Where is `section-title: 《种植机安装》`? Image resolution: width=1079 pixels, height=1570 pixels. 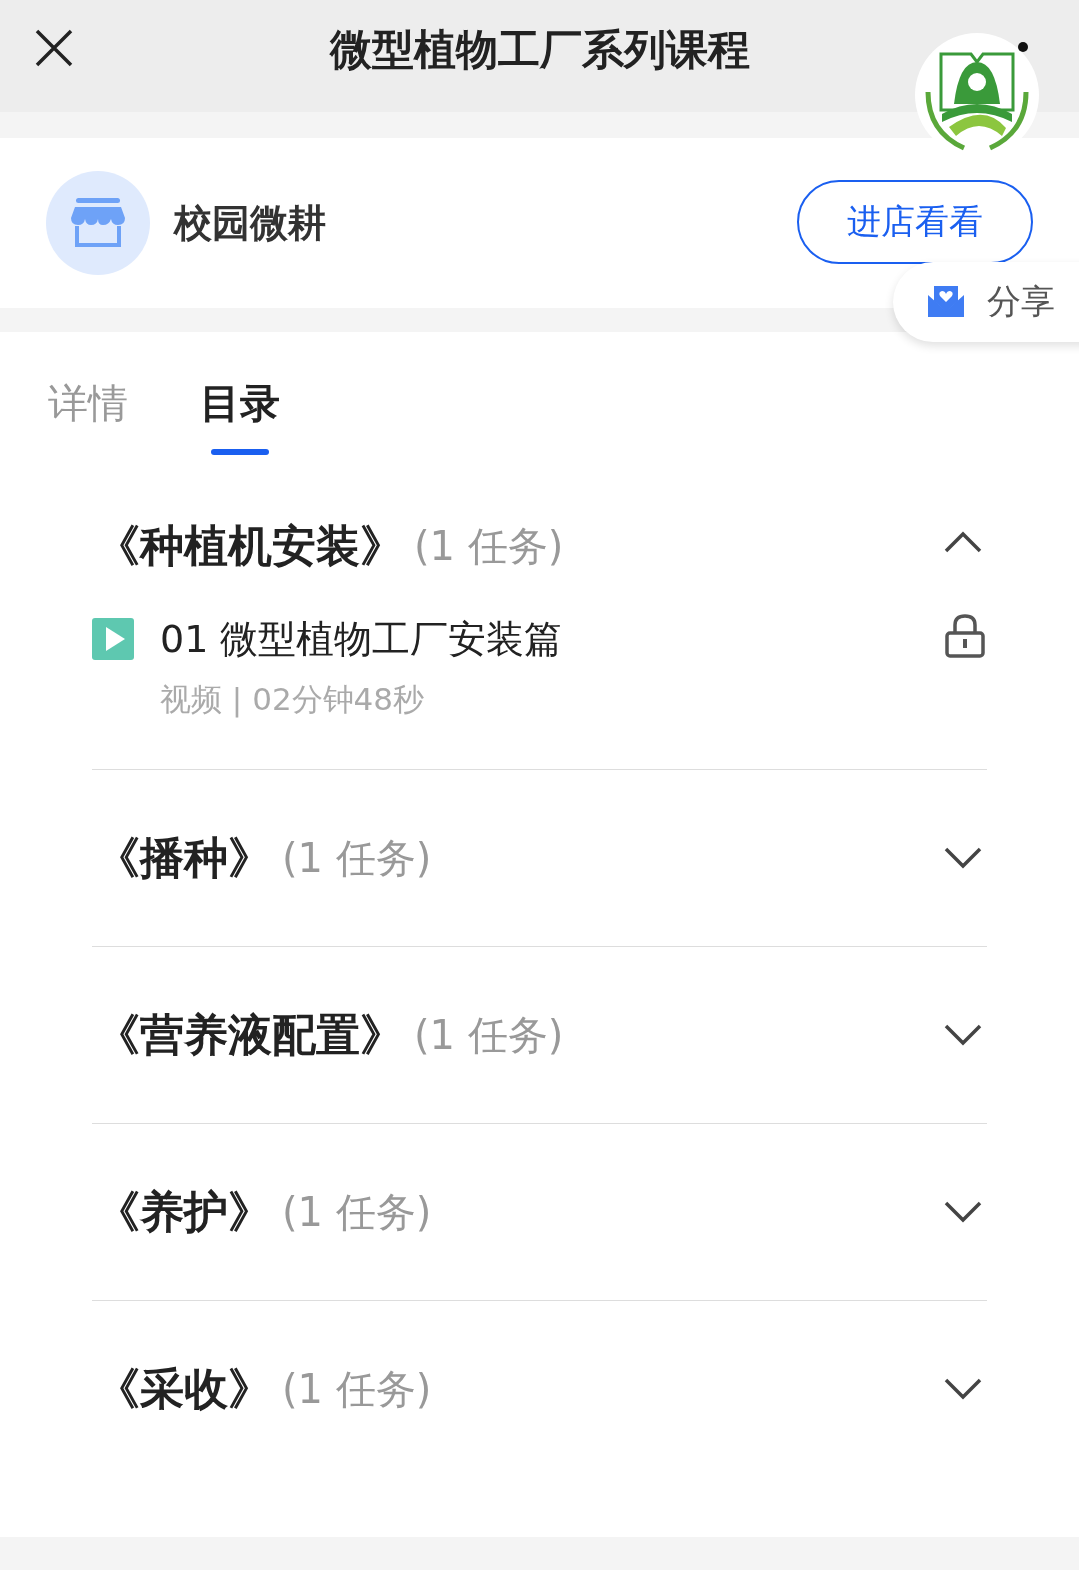 section-title: 《种植机安装》 is located at coordinates (250, 546).